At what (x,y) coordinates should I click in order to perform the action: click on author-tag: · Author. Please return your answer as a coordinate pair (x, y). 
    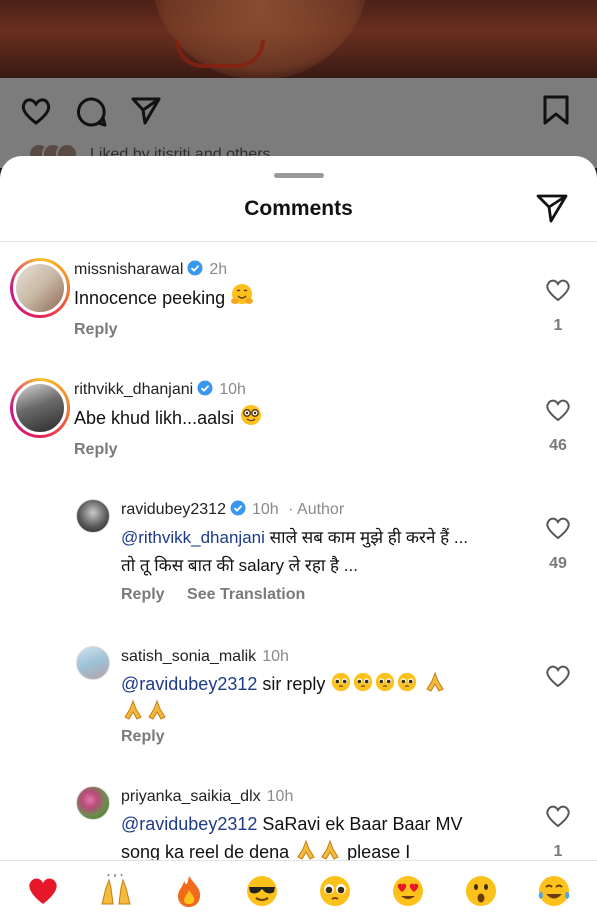
    Looking at the image, I should click on (316, 509).